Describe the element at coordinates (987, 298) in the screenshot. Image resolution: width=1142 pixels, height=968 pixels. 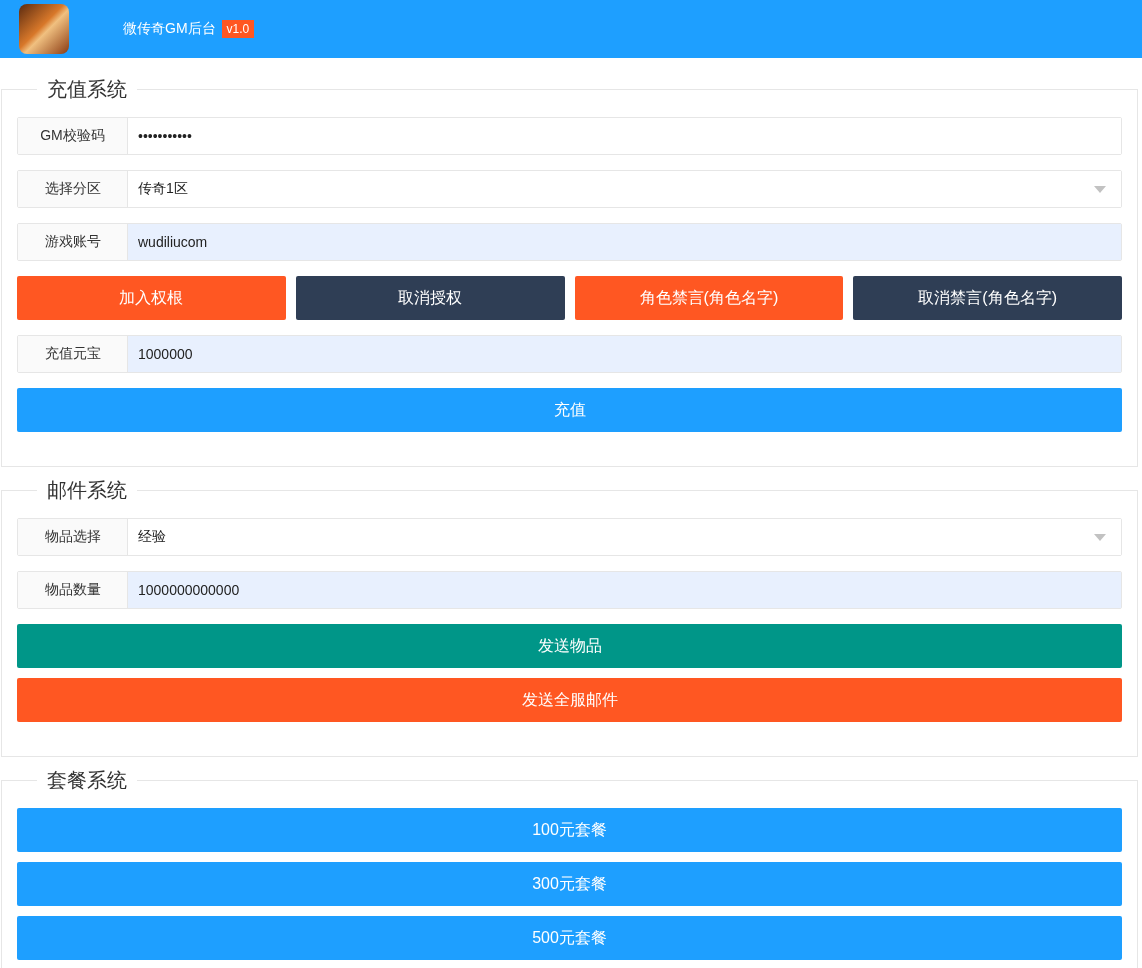
I see `action-button: 取消禁言(角色名字)` at that location.